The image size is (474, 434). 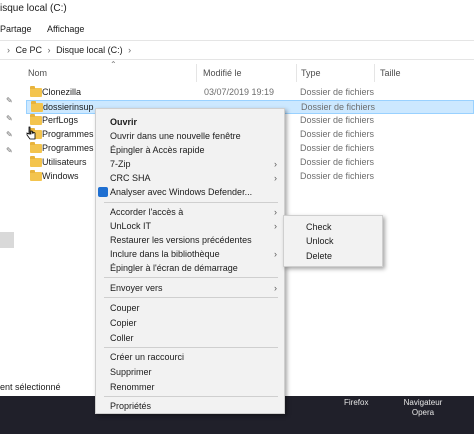 What do you see at coordinates (174, 268) in the screenshot?
I see `menu-item-pin-start: Épingler à l'écran de démarrage` at bounding box center [174, 268].